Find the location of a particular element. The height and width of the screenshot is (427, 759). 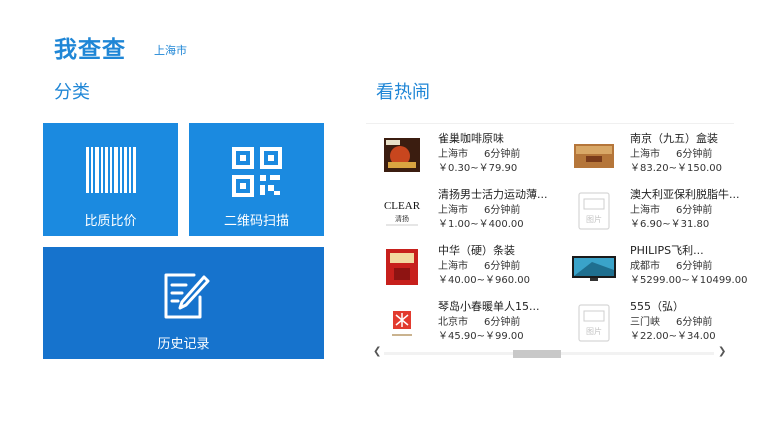

item-price: ￥45.90~￥99.00 is located at coordinates (481, 336).